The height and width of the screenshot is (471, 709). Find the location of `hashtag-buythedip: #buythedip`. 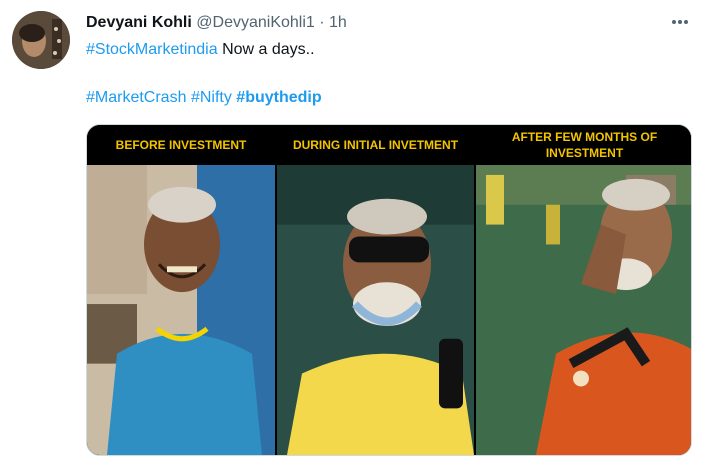

hashtag-buythedip: #buythedip is located at coordinates (278, 97).